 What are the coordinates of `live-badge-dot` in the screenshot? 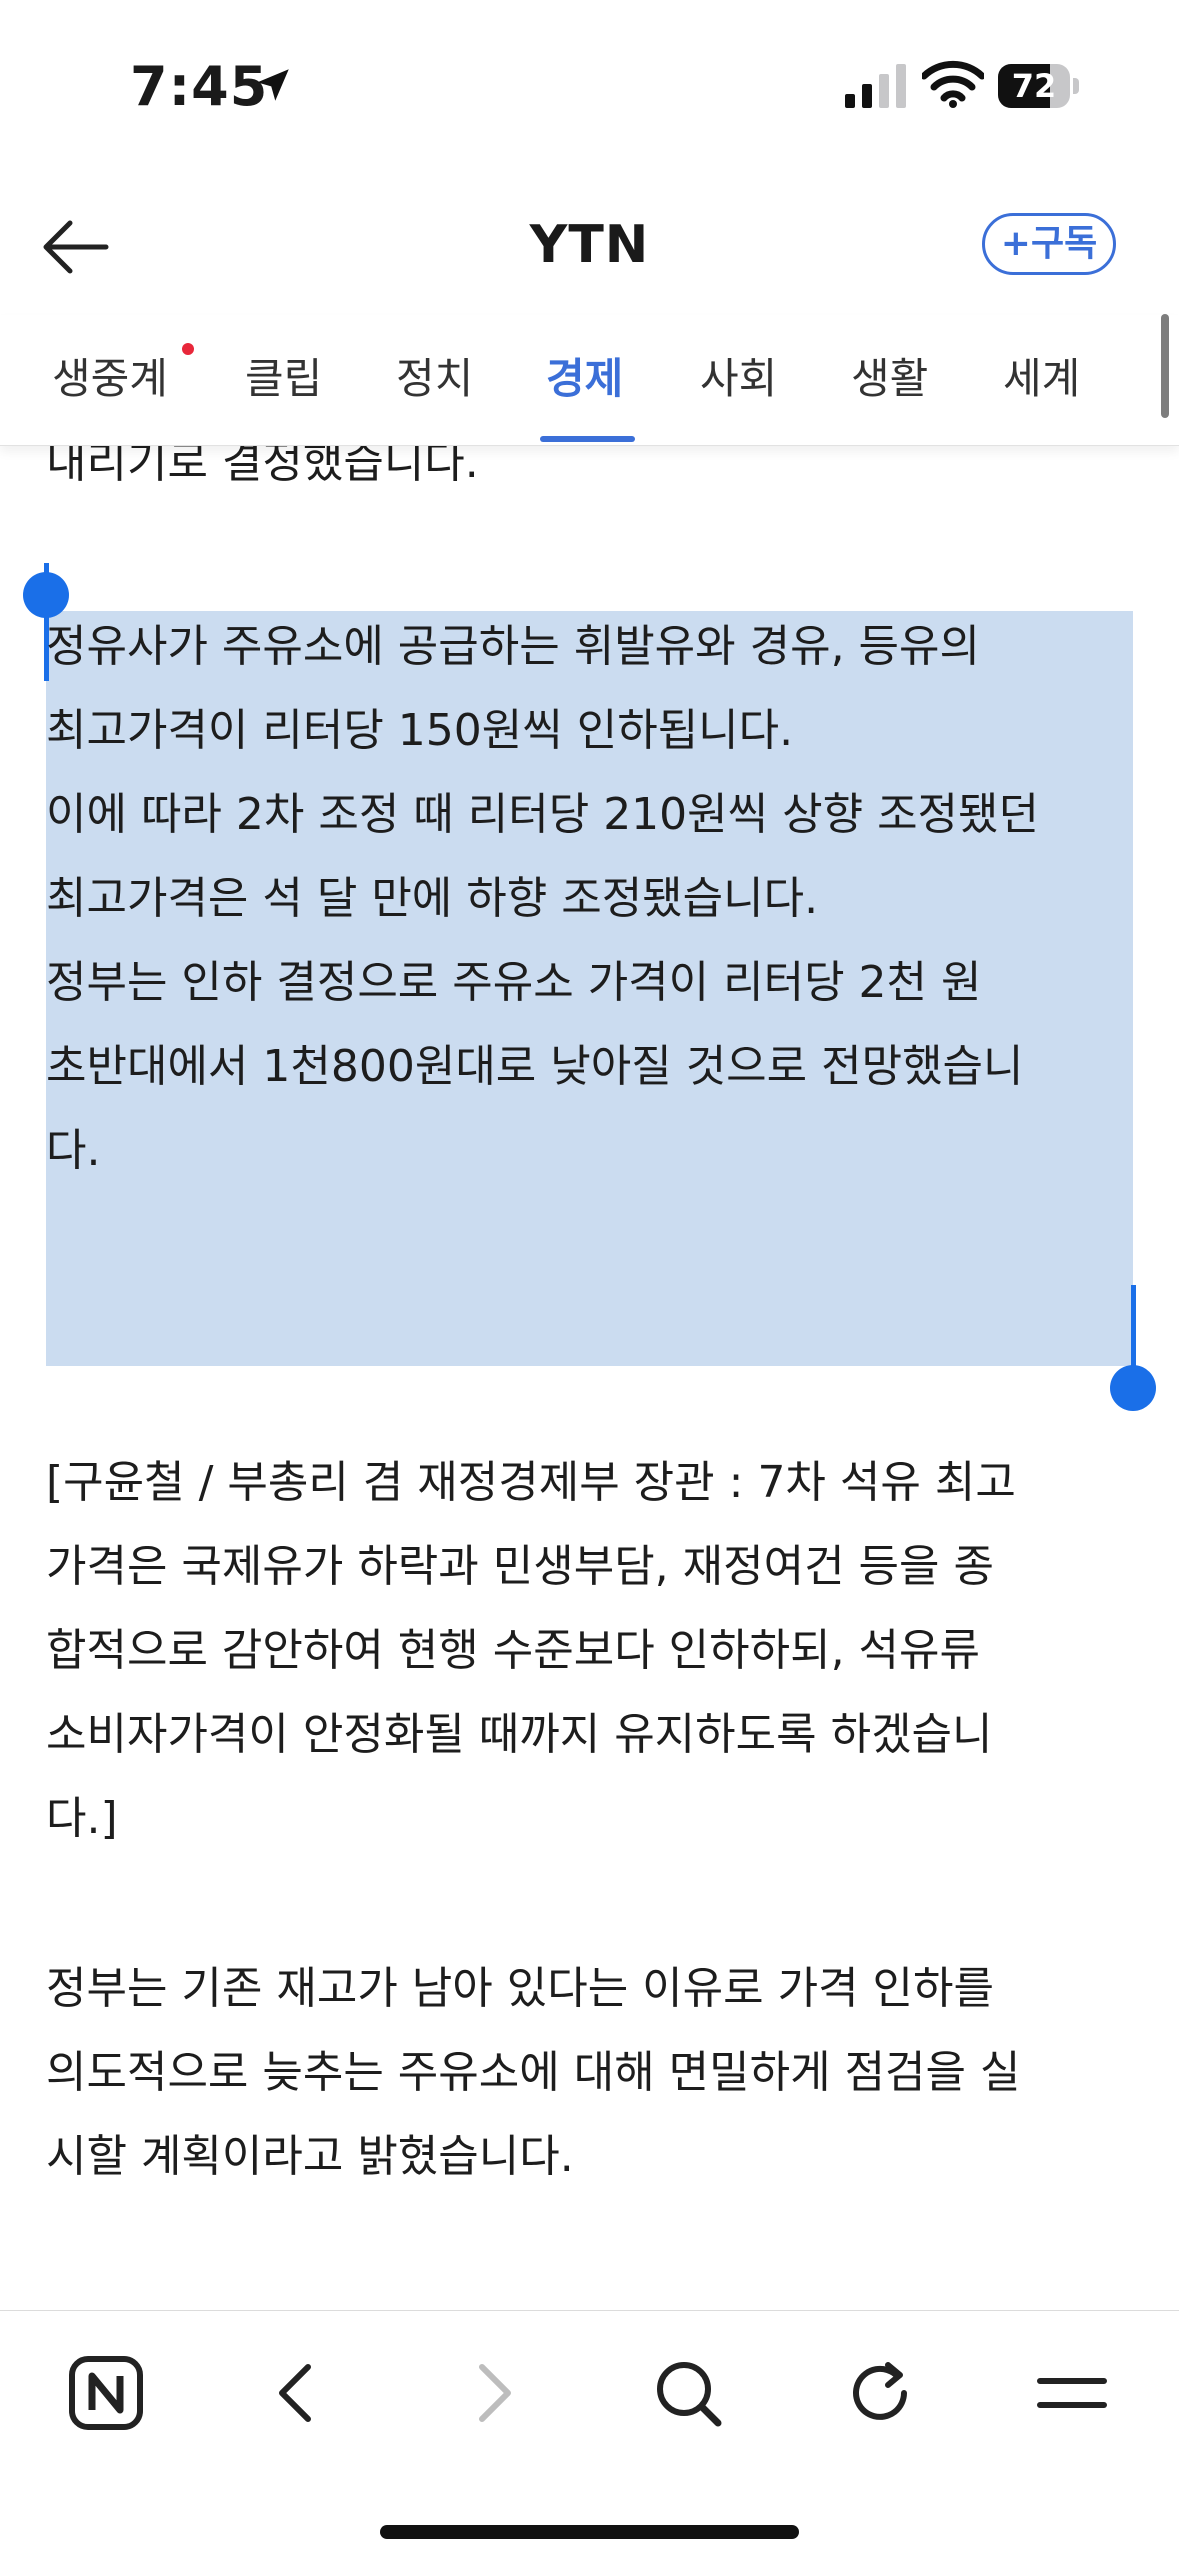 It's located at (188, 349).